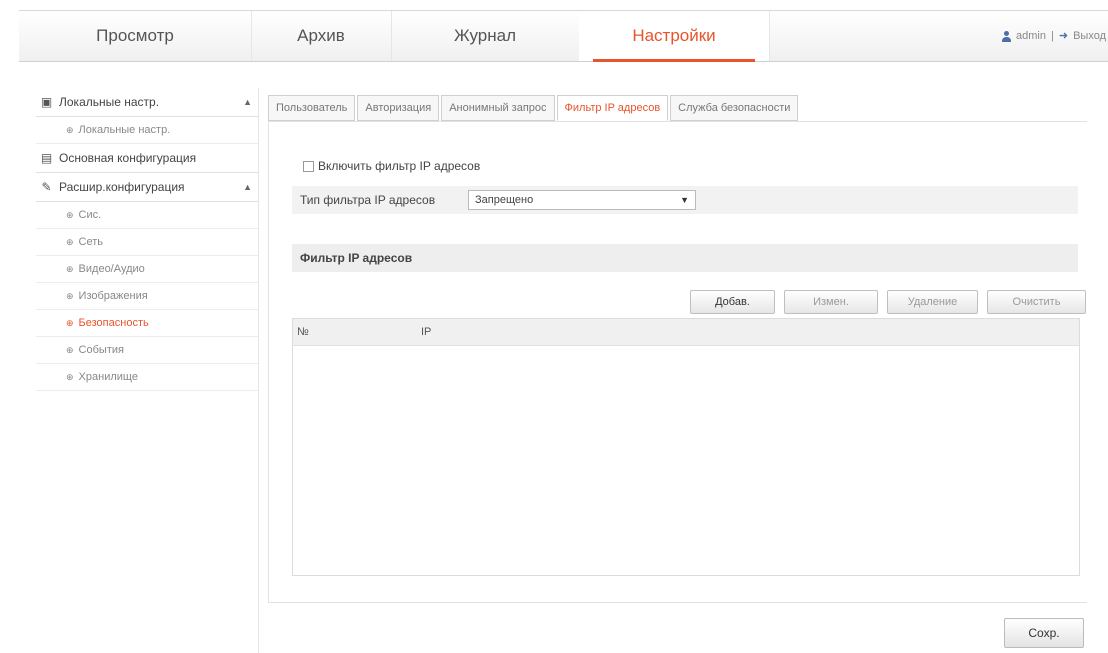 Image resolution: width=1108 pixels, height=653 pixels. I want to click on chevron-down-icon: ▼, so click(684, 200).